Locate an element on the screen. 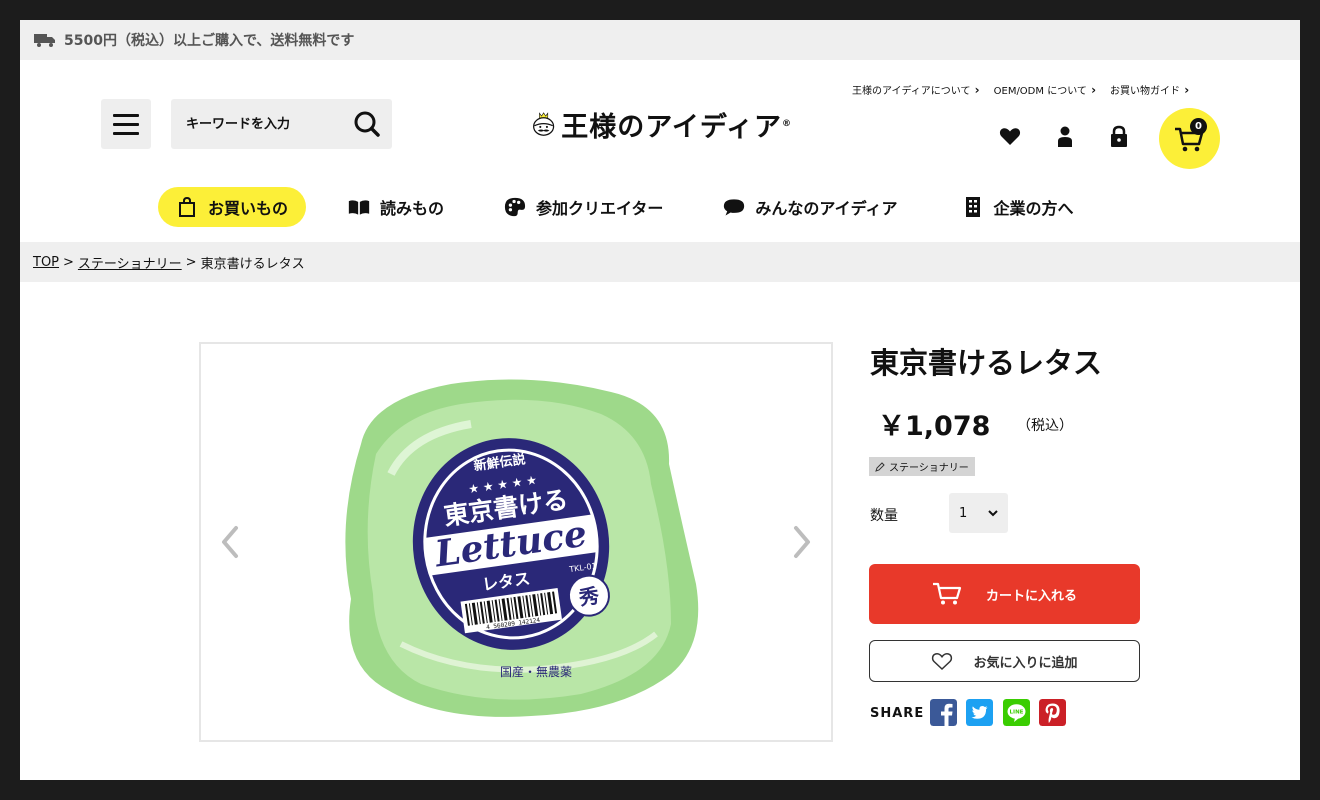 This screenshot has height=800, width=1320. nav-item-business: 企業の方へ is located at coordinates (1018, 207).